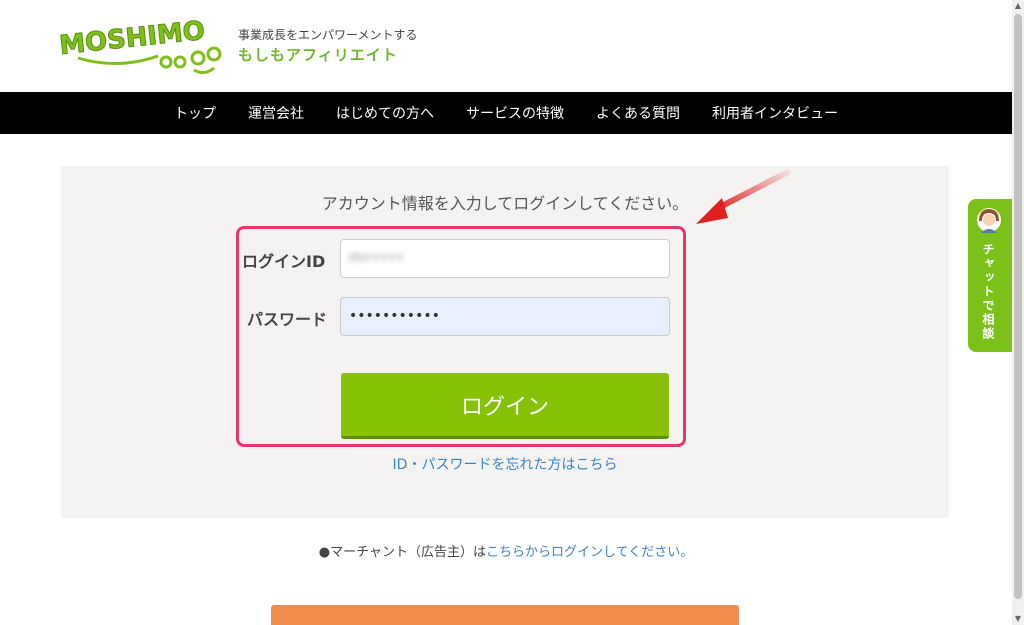  Describe the element at coordinates (988, 292) in the screenshot. I see `chat-tab-label: チャットで相談` at that location.